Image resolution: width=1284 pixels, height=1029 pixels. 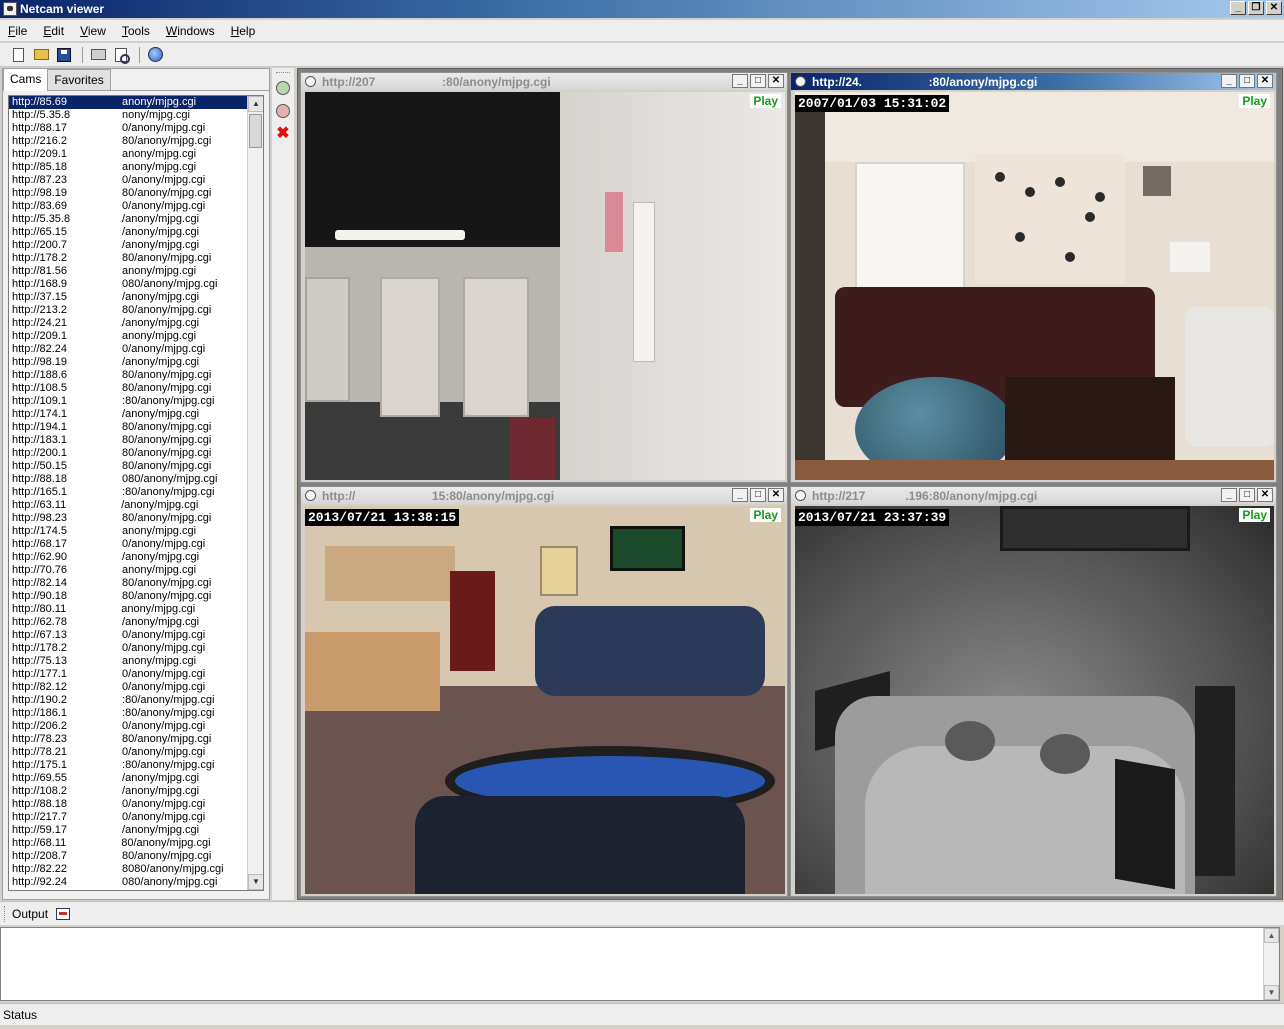 What do you see at coordinates (128, 856) in the screenshot?
I see `cam-list-item: http://208.7 80/anony/mjpg.cgi` at bounding box center [128, 856].